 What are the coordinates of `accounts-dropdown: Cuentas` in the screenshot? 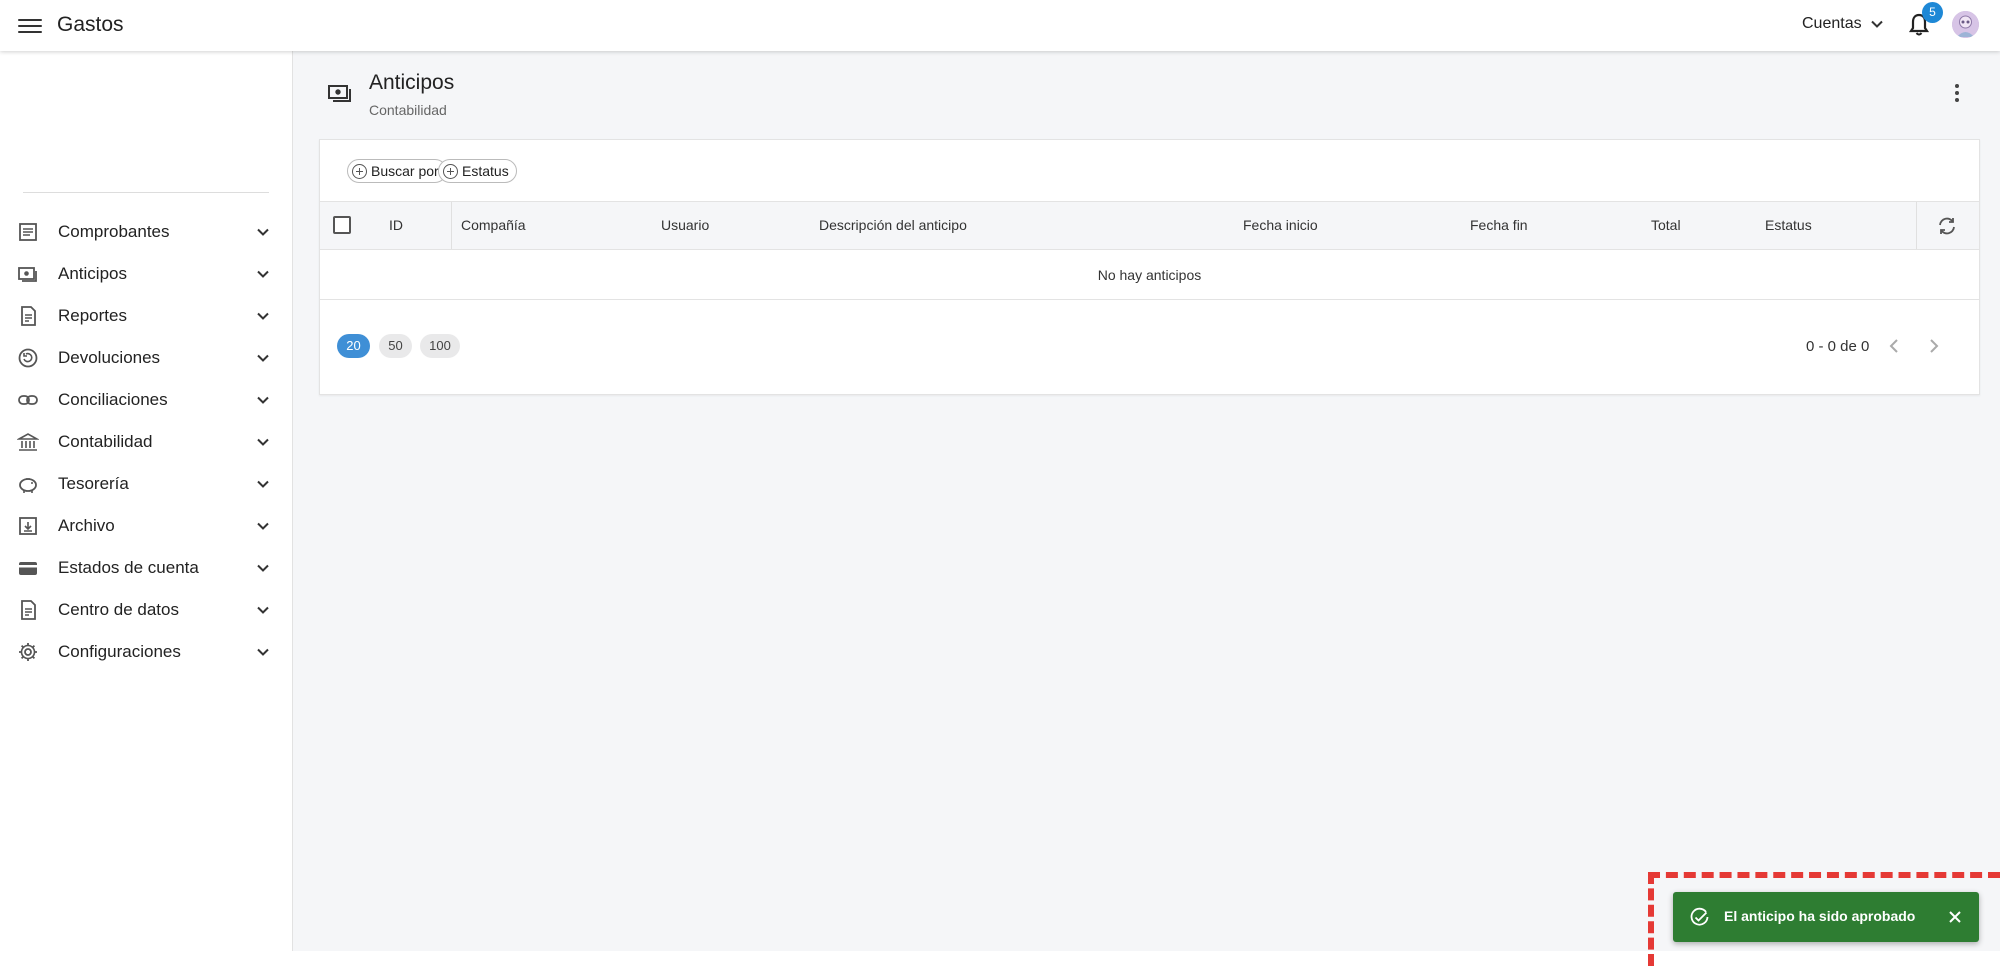 It's located at (1843, 24).